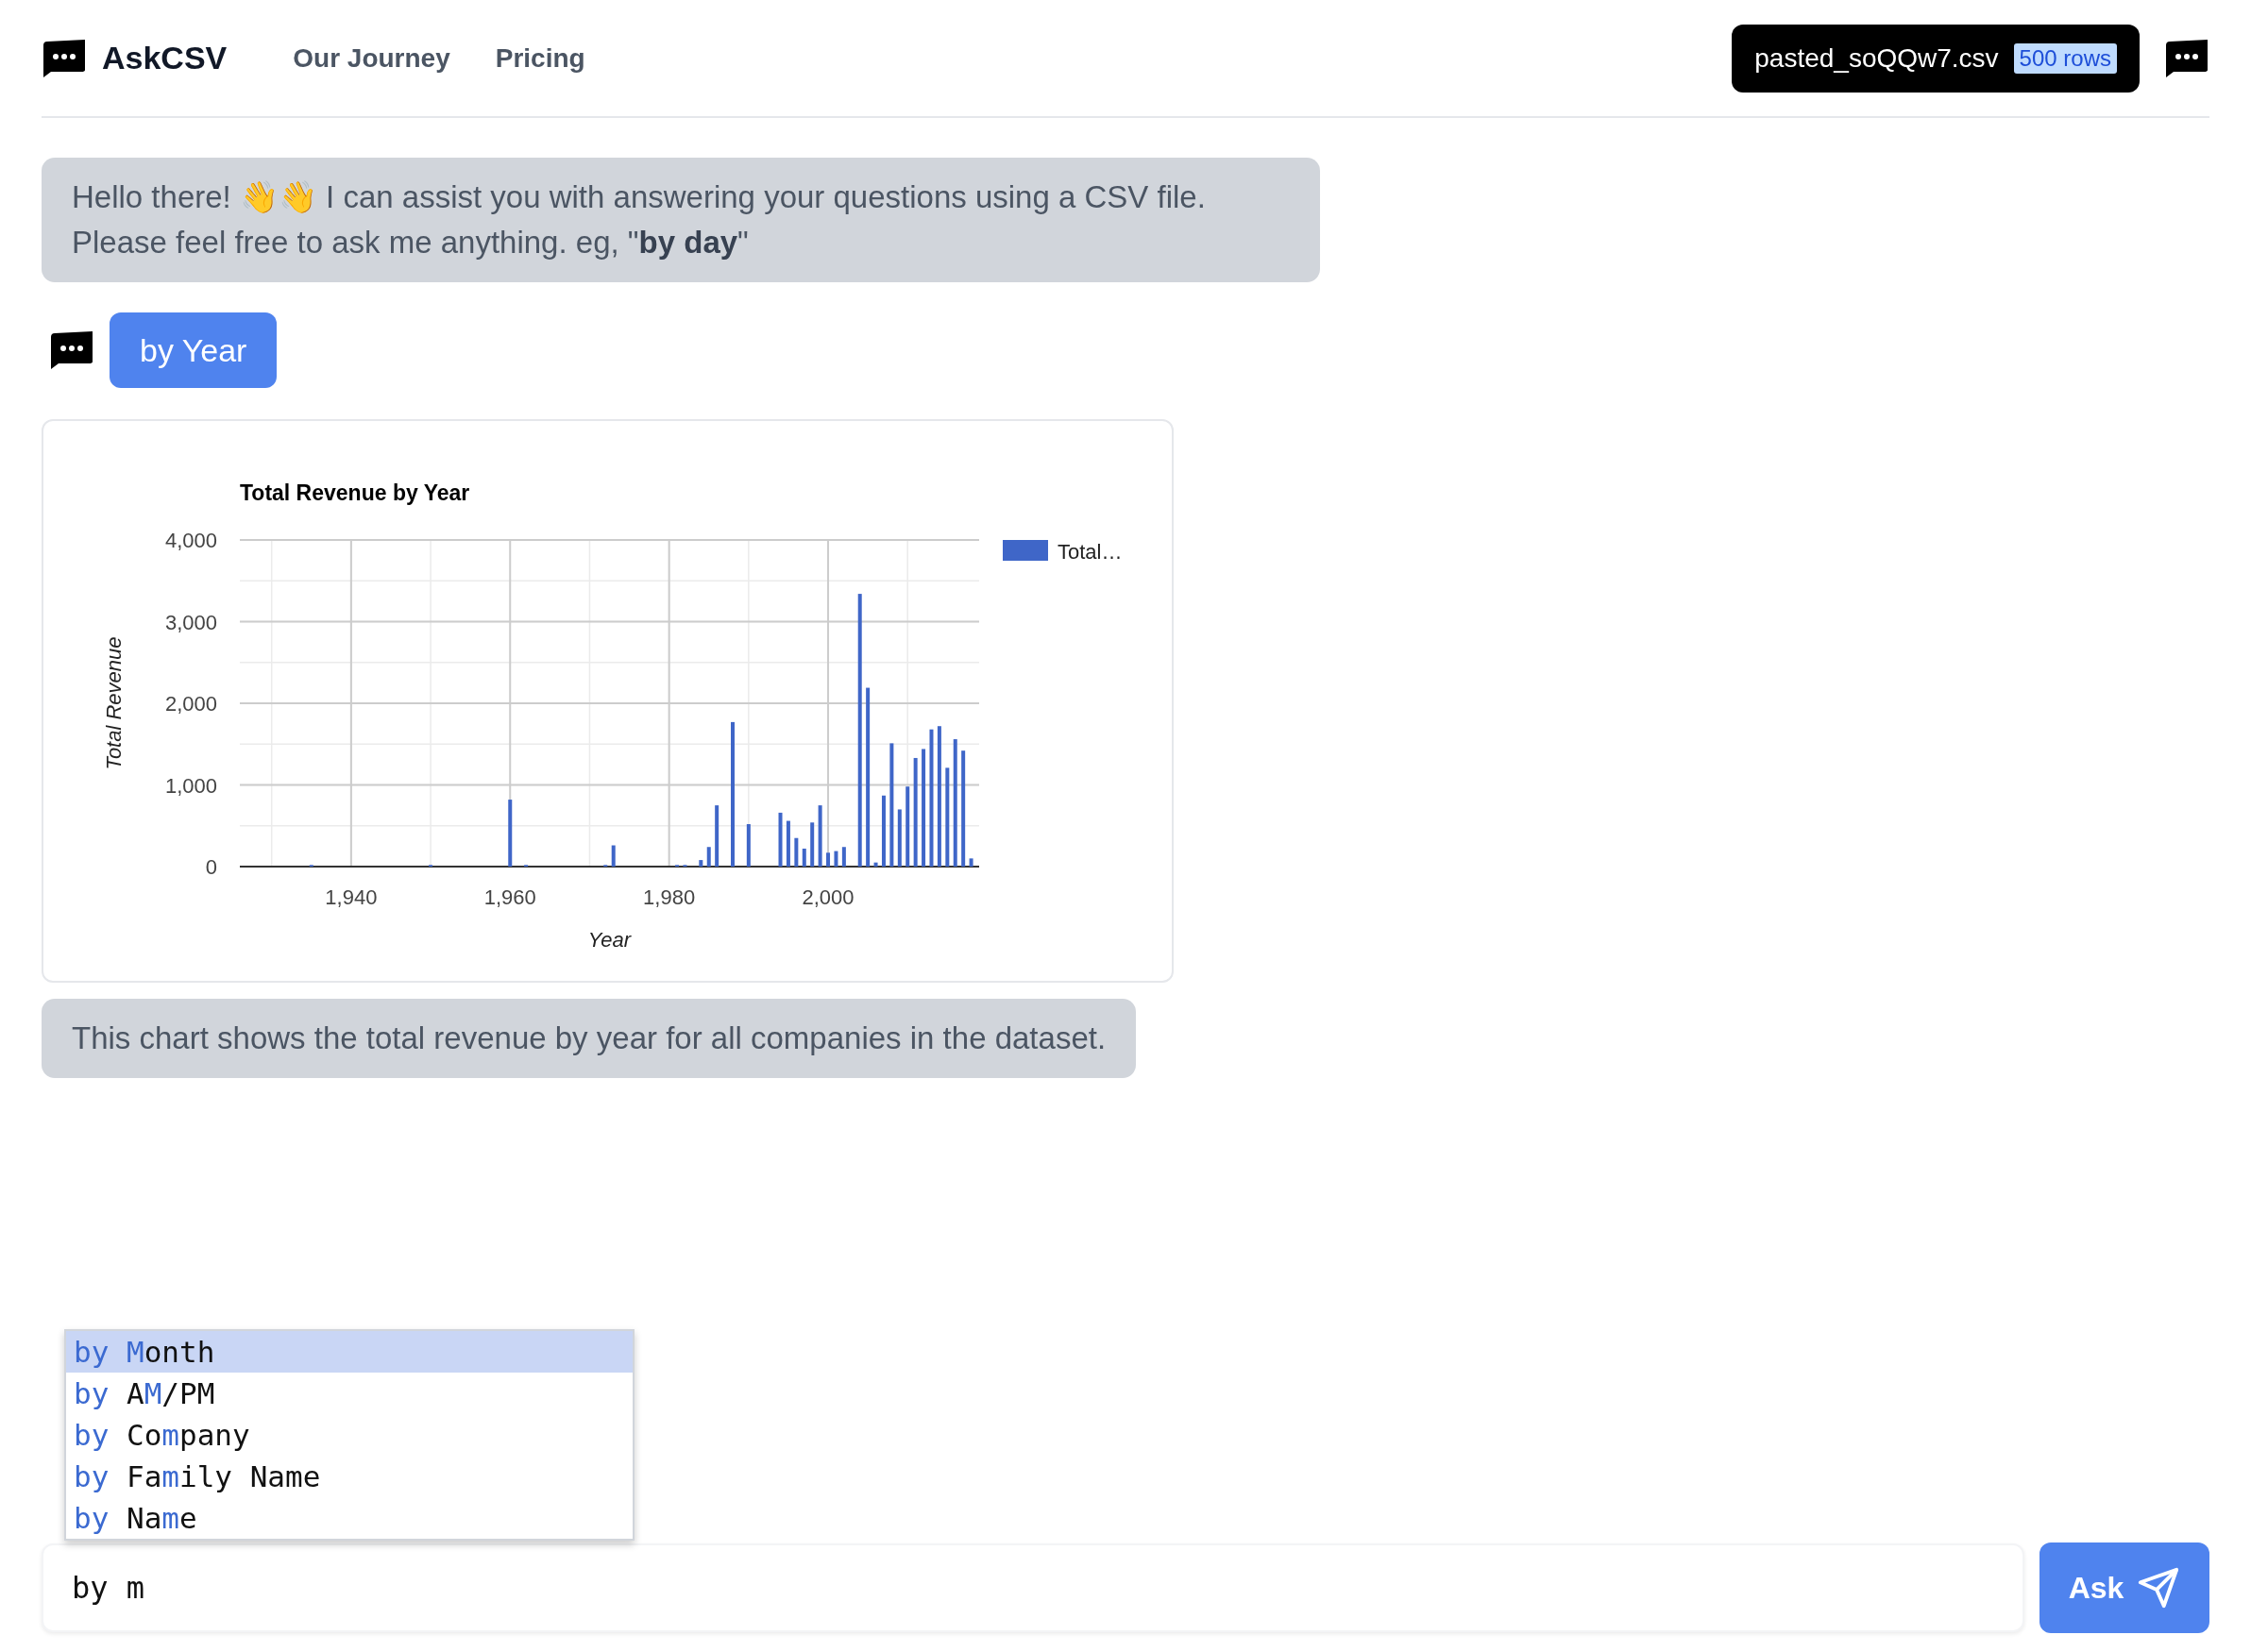  Describe the element at coordinates (350, 1518) in the screenshot. I see `suggestion-item: by Name` at that location.